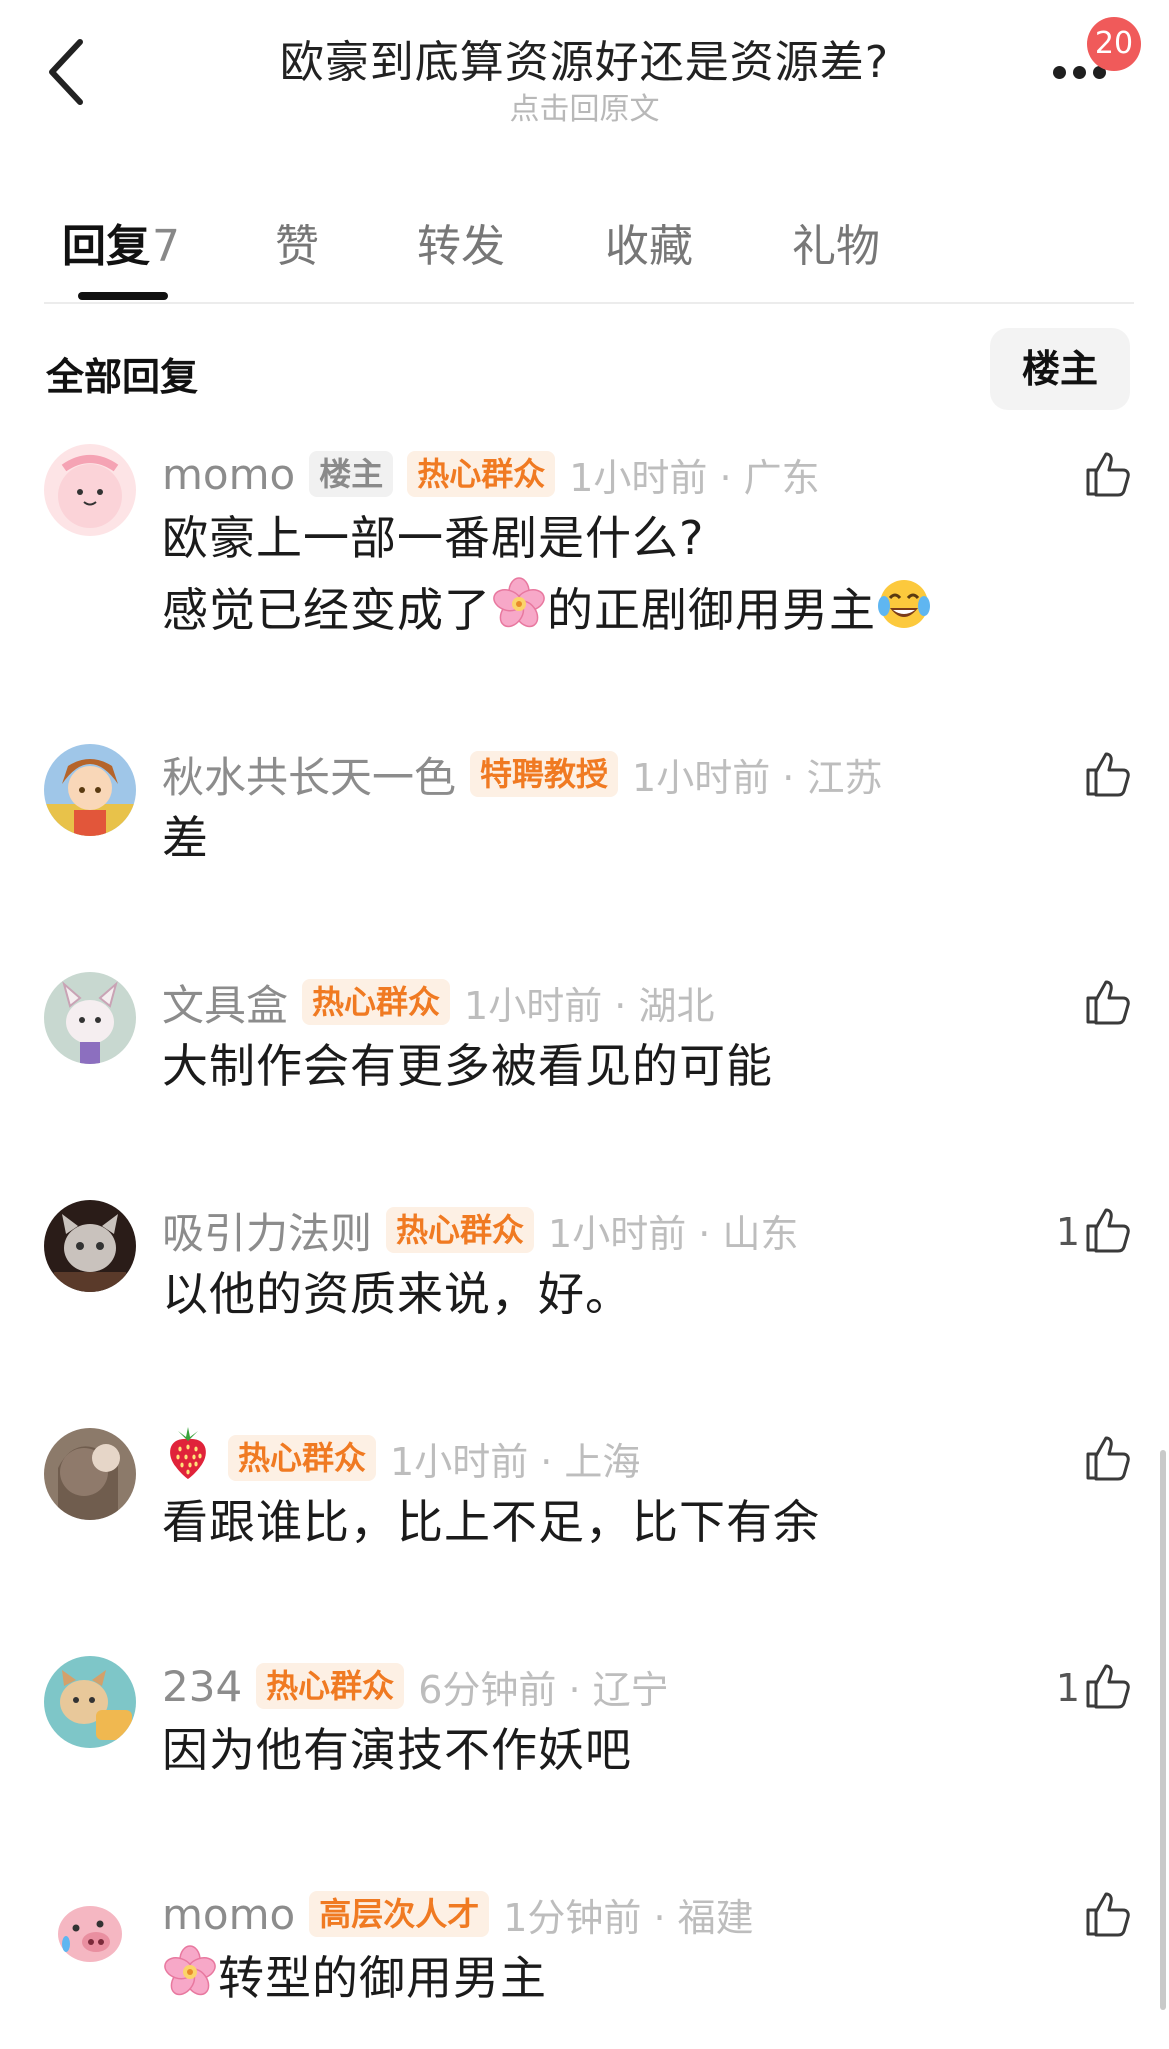 The width and height of the screenshot is (1169, 2049). I want to click on comment-line: 欧豪上一部一番剧是什么?, so click(433, 538).